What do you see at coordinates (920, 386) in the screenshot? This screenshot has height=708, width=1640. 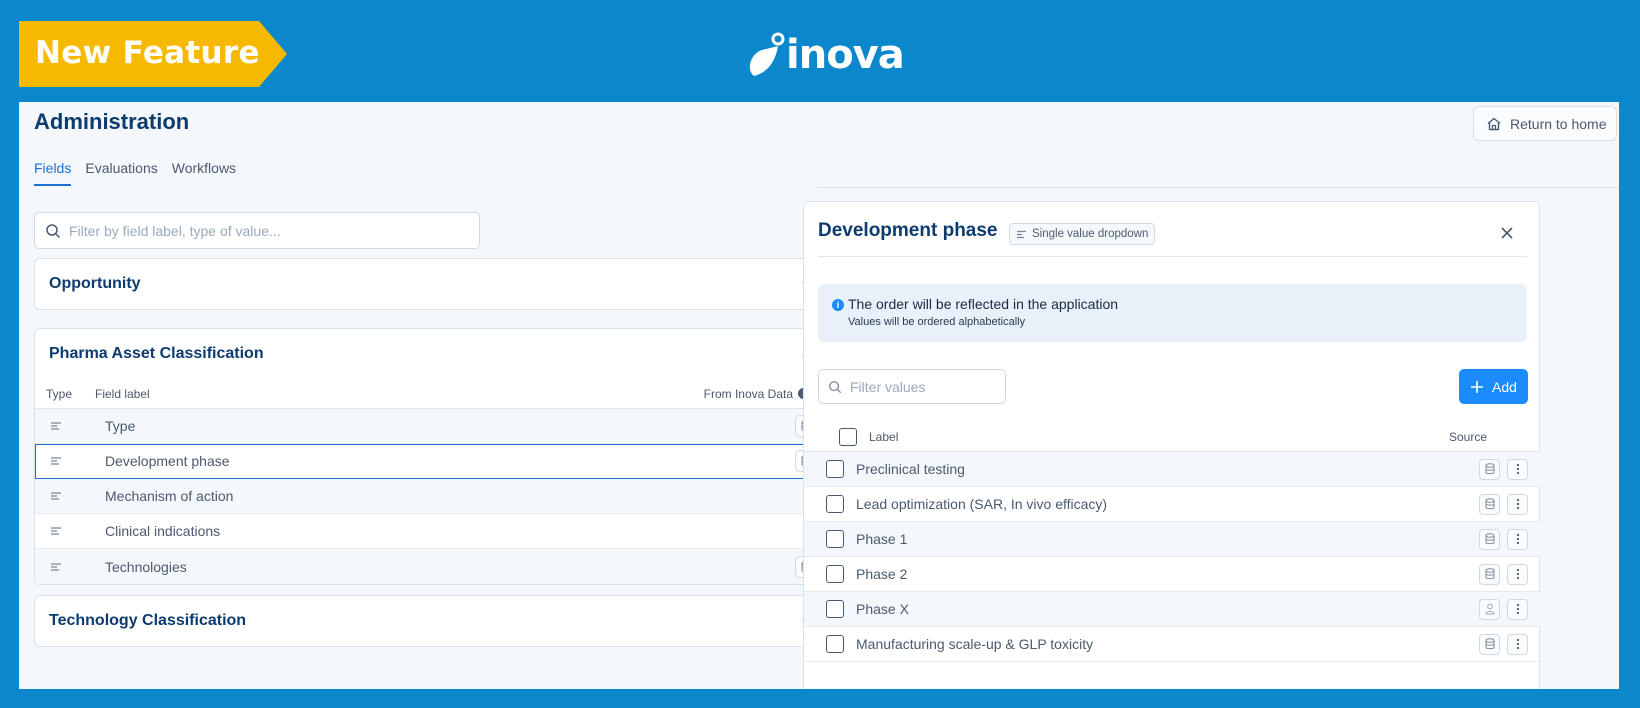 I see `values-filter-input` at bounding box center [920, 386].